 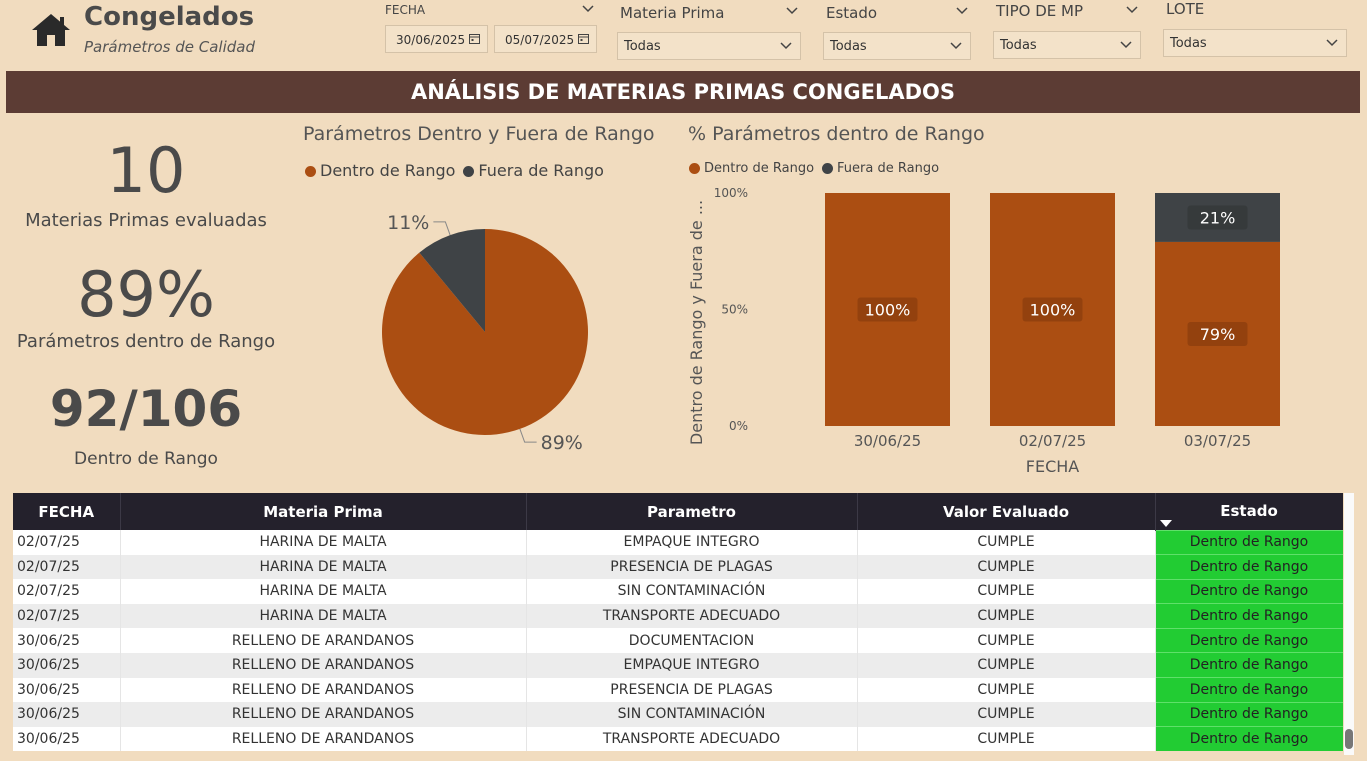 I want to click on column-header-valor-evaluado: Valor Evaluado, so click(x=1006, y=511).